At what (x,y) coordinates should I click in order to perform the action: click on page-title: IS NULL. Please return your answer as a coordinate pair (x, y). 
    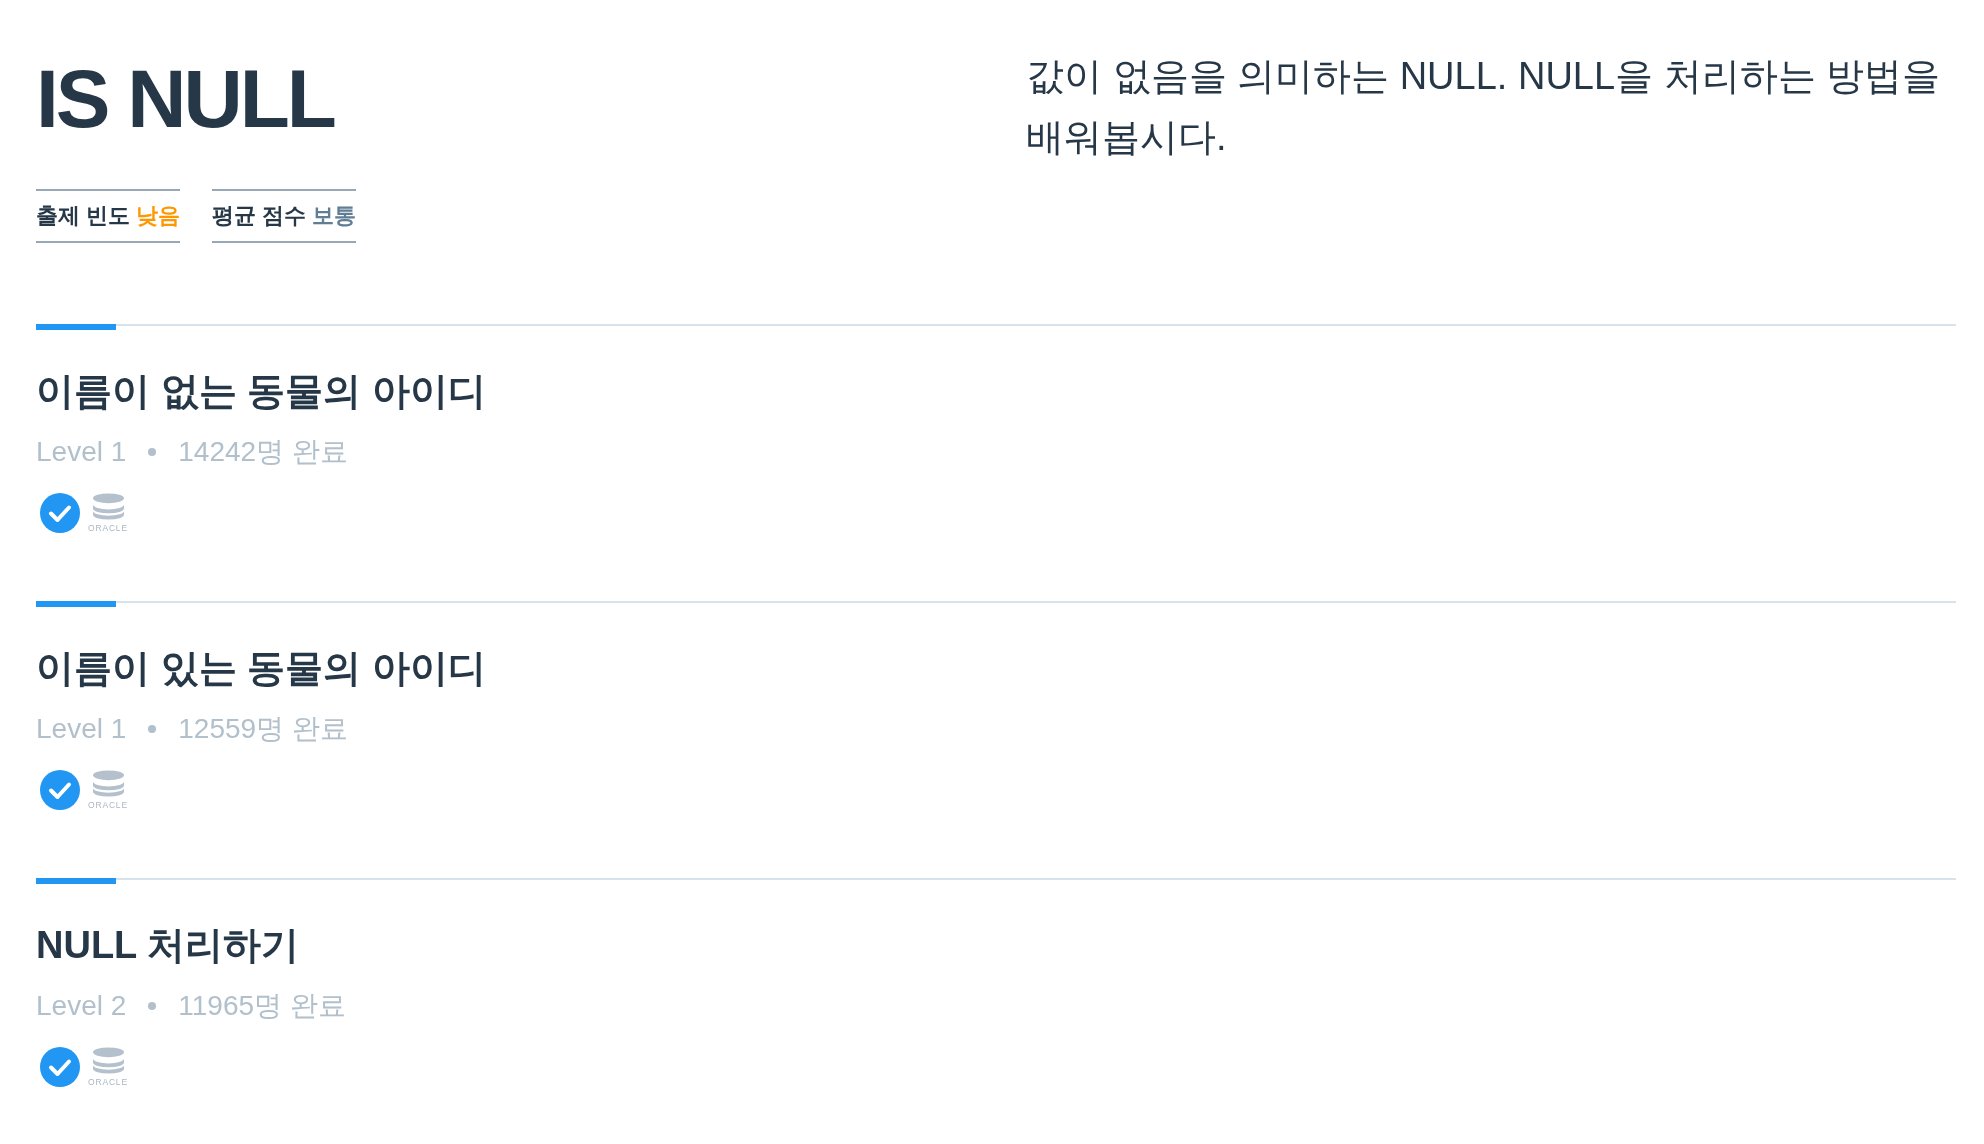
    Looking at the image, I should click on (186, 99).